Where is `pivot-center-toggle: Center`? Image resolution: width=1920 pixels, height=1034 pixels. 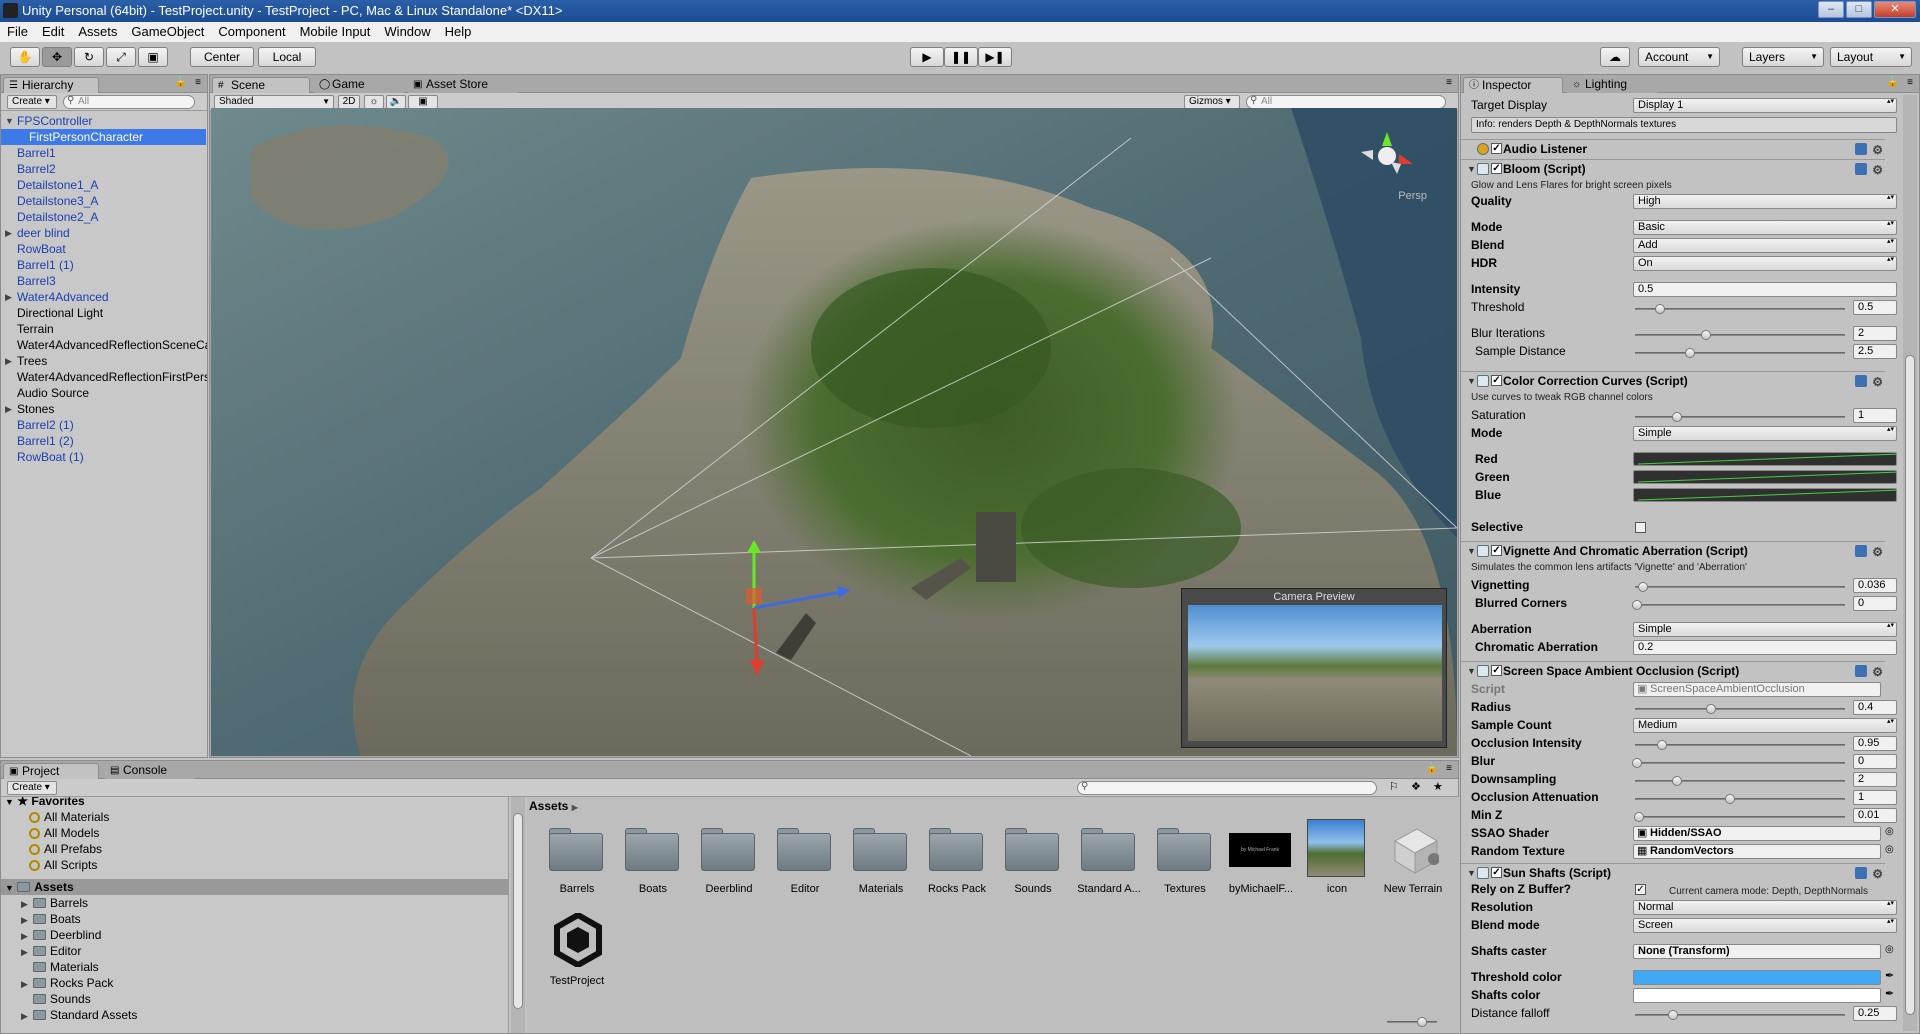 pivot-center-toggle: Center is located at coordinates (222, 57).